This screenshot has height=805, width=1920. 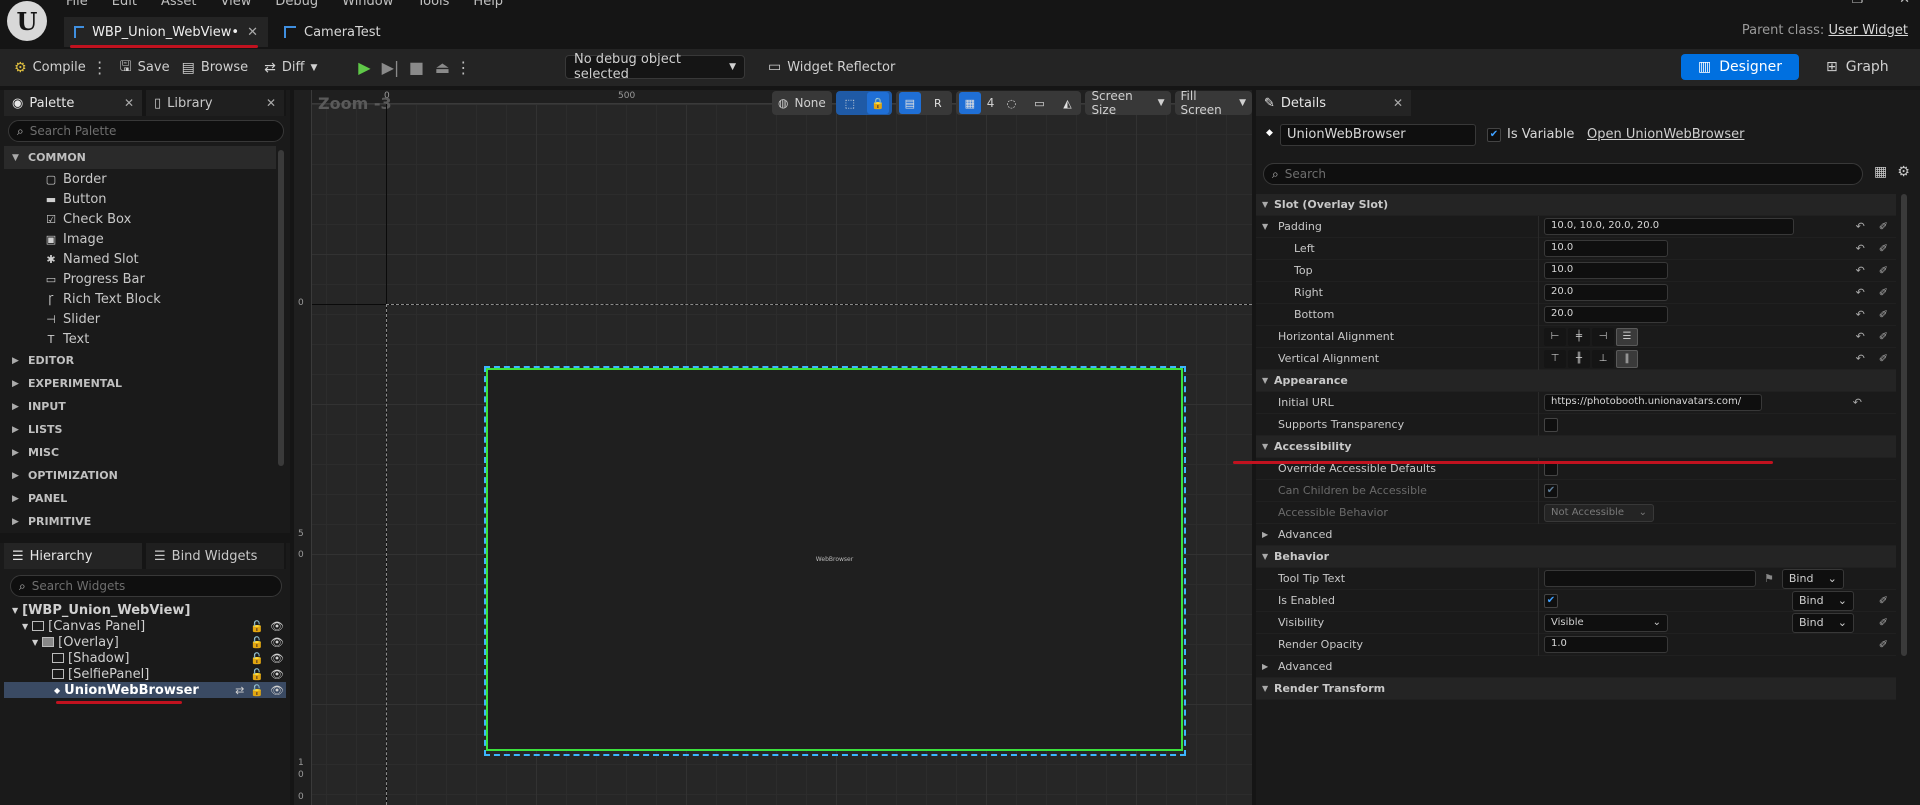 What do you see at coordinates (1576, 535) in the screenshot?
I see `section-accessibility-advanced: ▶ Advanced` at bounding box center [1576, 535].